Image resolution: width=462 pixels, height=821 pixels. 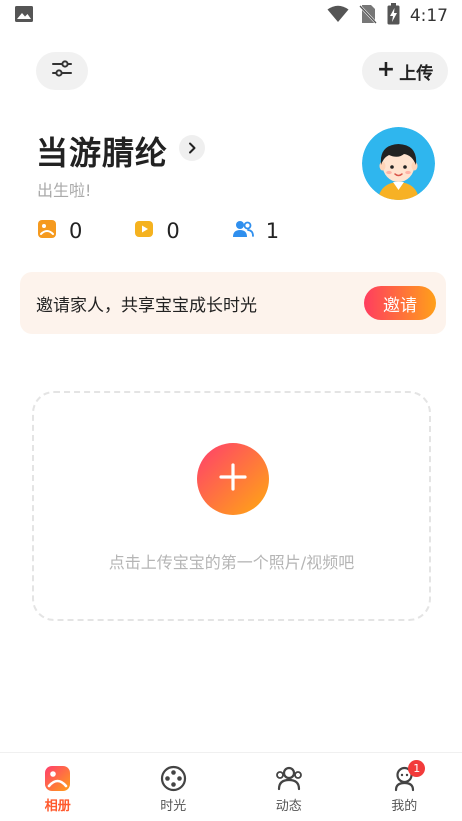 I want to click on family-members-icon, so click(x=243, y=231).